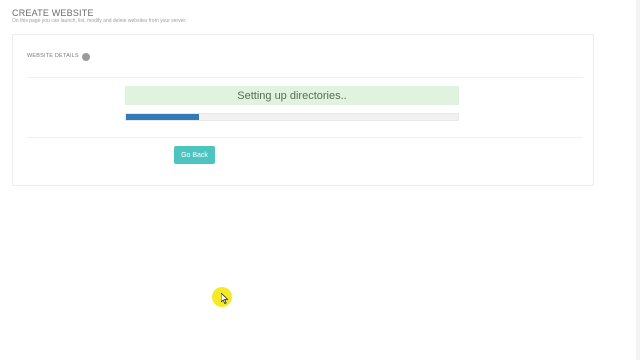  I want to click on status-text: Setting up directories.., so click(292, 95).